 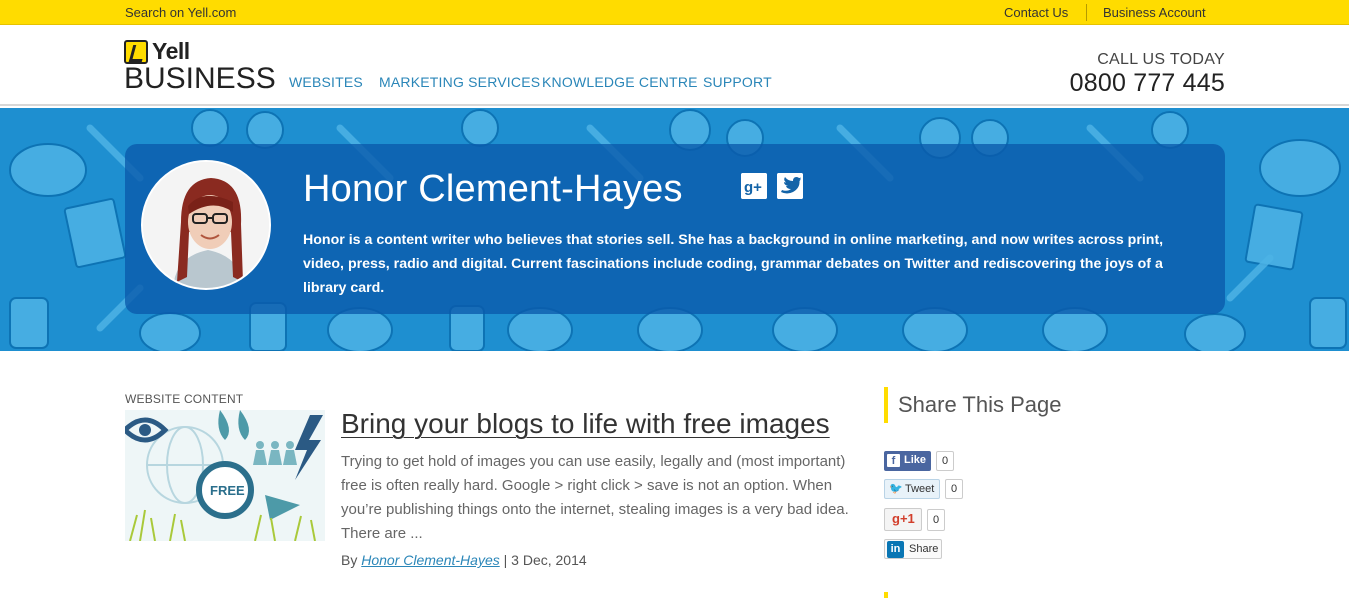 What do you see at coordinates (136, 52) in the screenshot?
I see `yell-logo-icon` at bounding box center [136, 52].